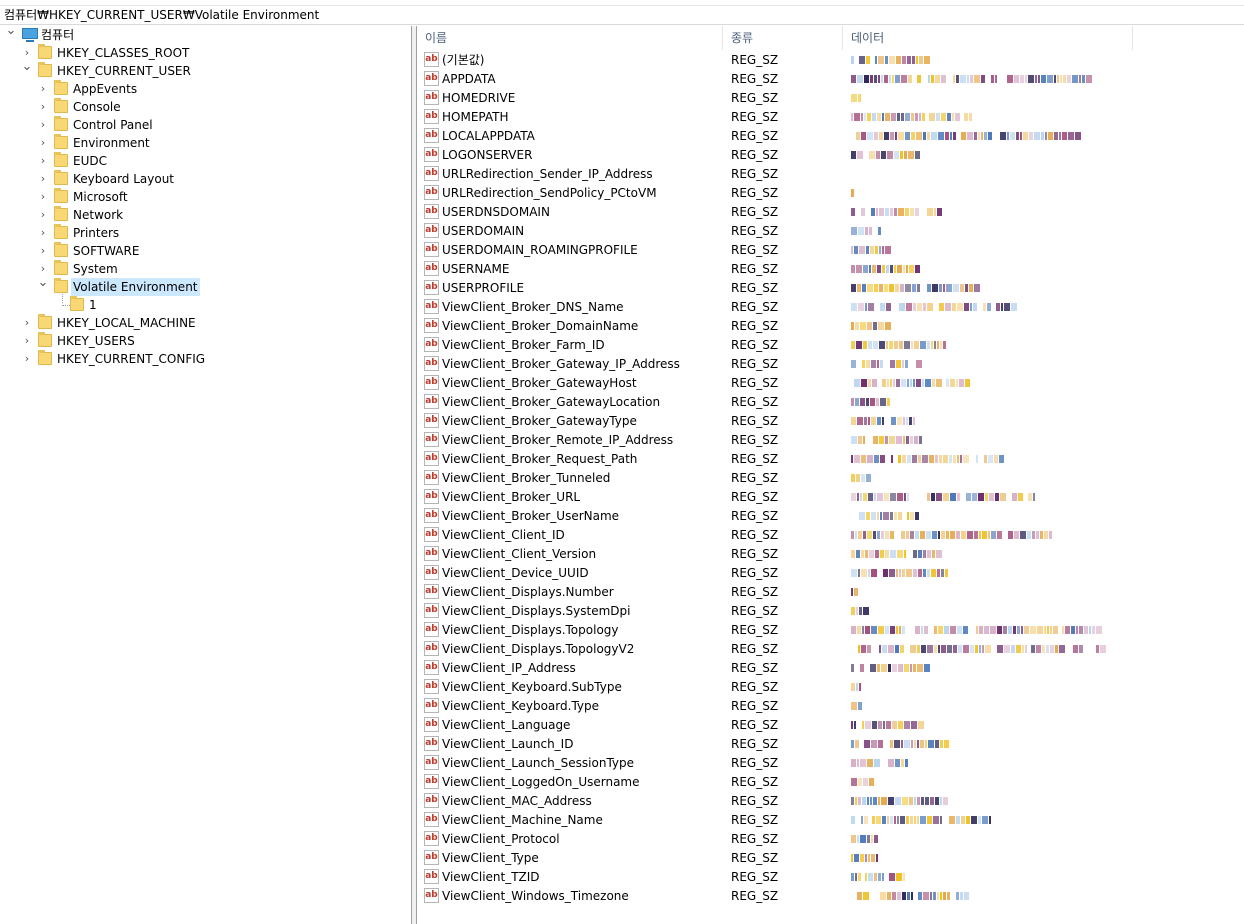  What do you see at coordinates (830, 877) in the screenshot?
I see `registry-value-row: ab ViewClient_TZID REG_SZ` at bounding box center [830, 877].